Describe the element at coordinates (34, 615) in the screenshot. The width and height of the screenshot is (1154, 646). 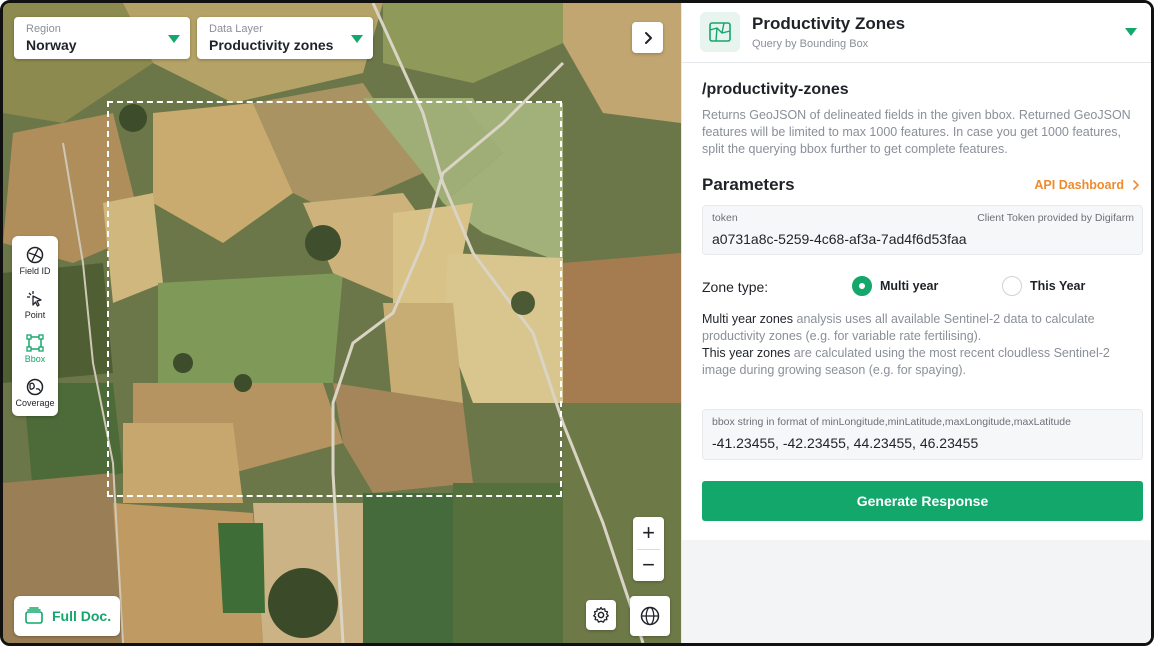
I see `stack-icon` at that location.